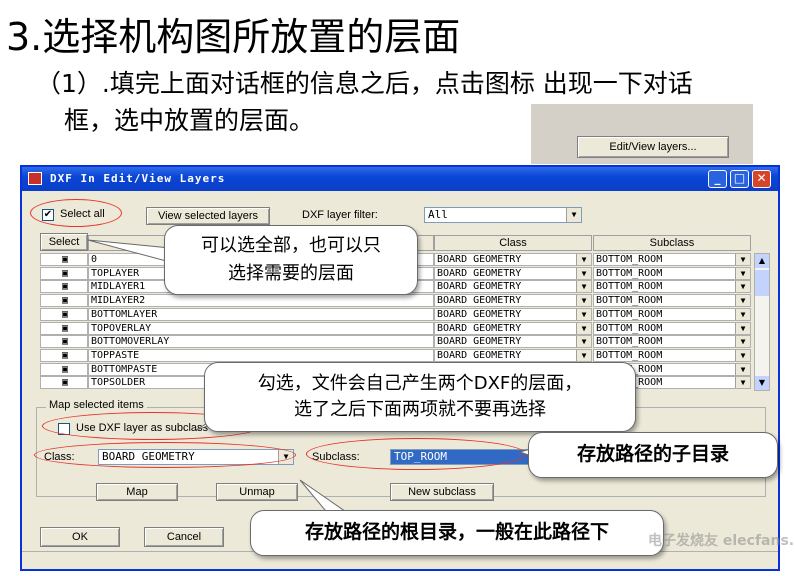 The width and height of the screenshot is (794, 576). Describe the element at coordinates (653, 455) in the screenshot. I see `subdir-callout: 存放路径的子目录` at that location.